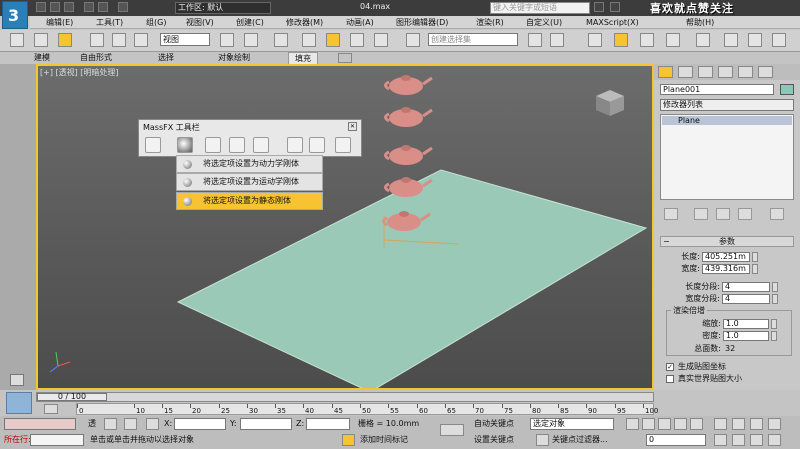 This screenshot has height=449, width=800. Describe the element at coordinates (726, 257) in the screenshot. I see `length-field: 405.251m` at that location.